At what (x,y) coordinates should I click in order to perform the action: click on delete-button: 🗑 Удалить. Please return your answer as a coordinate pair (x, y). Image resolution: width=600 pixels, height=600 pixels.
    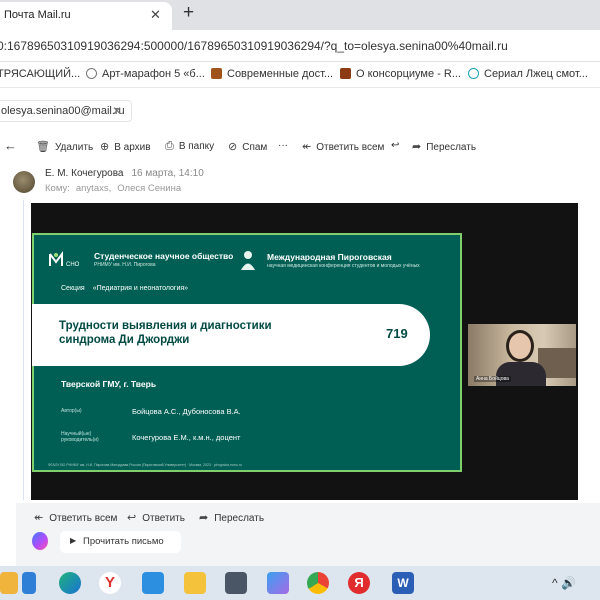
    Looking at the image, I should click on (64, 146).